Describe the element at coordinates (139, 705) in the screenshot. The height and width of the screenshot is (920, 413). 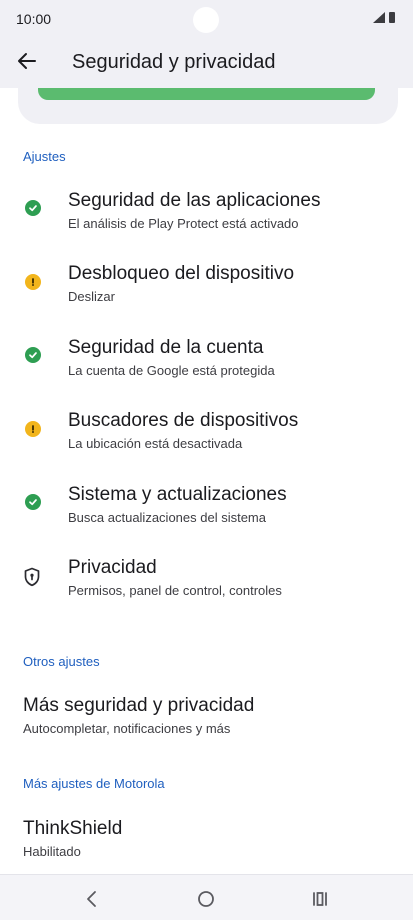
I see `item-title: Más seguridad y privacidad` at that location.